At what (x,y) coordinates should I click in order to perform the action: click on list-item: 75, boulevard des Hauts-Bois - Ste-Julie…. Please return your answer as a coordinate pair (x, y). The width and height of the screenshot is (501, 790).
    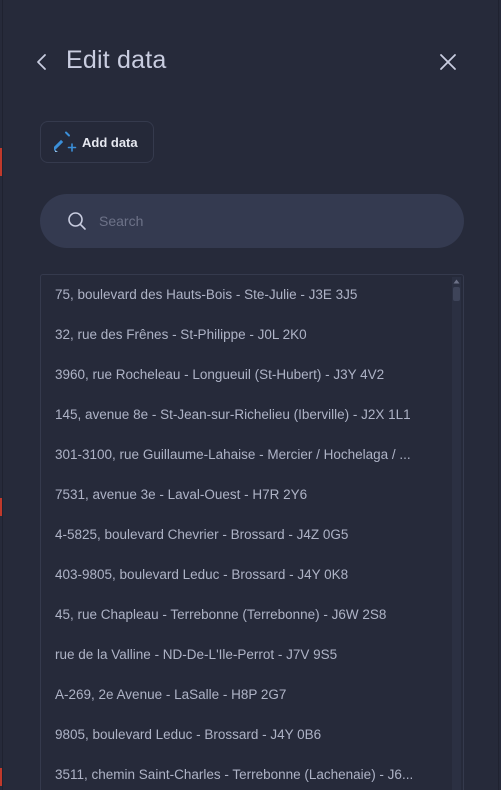
    Looking at the image, I should click on (252, 295).